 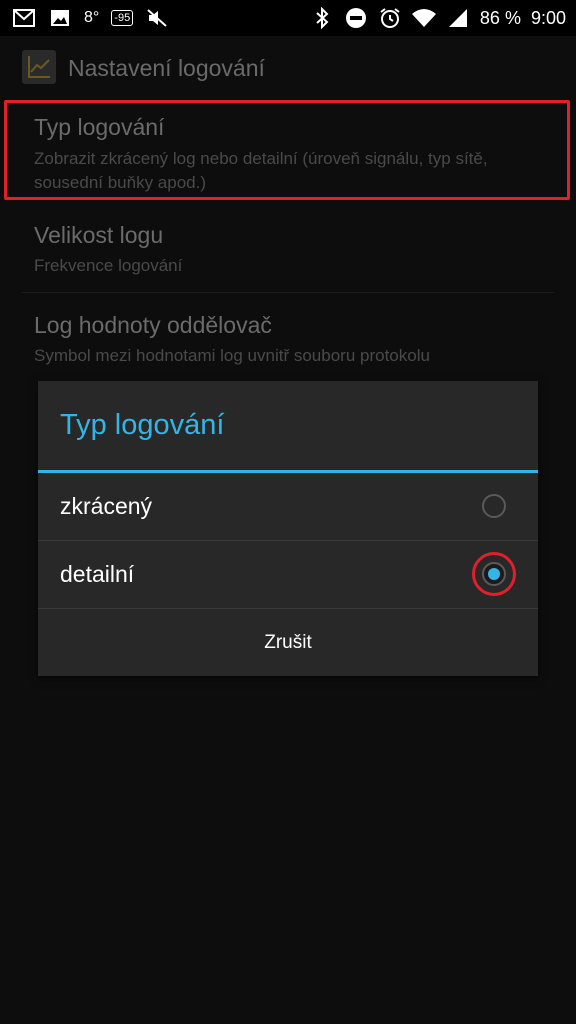 I want to click on wifi-icon, so click(x=423, y=18).